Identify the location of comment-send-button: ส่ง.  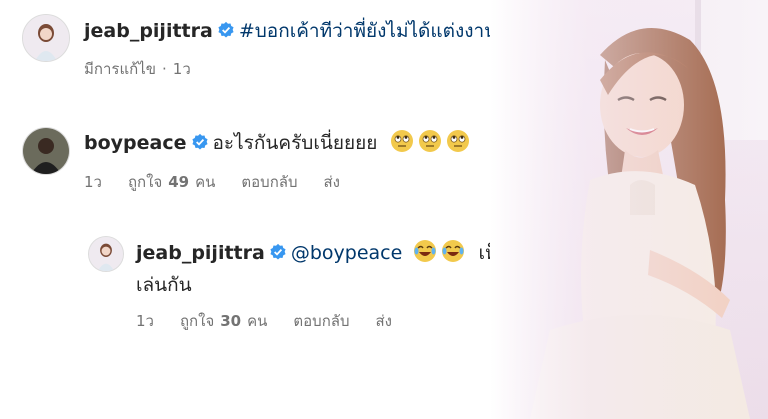
(332, 182).